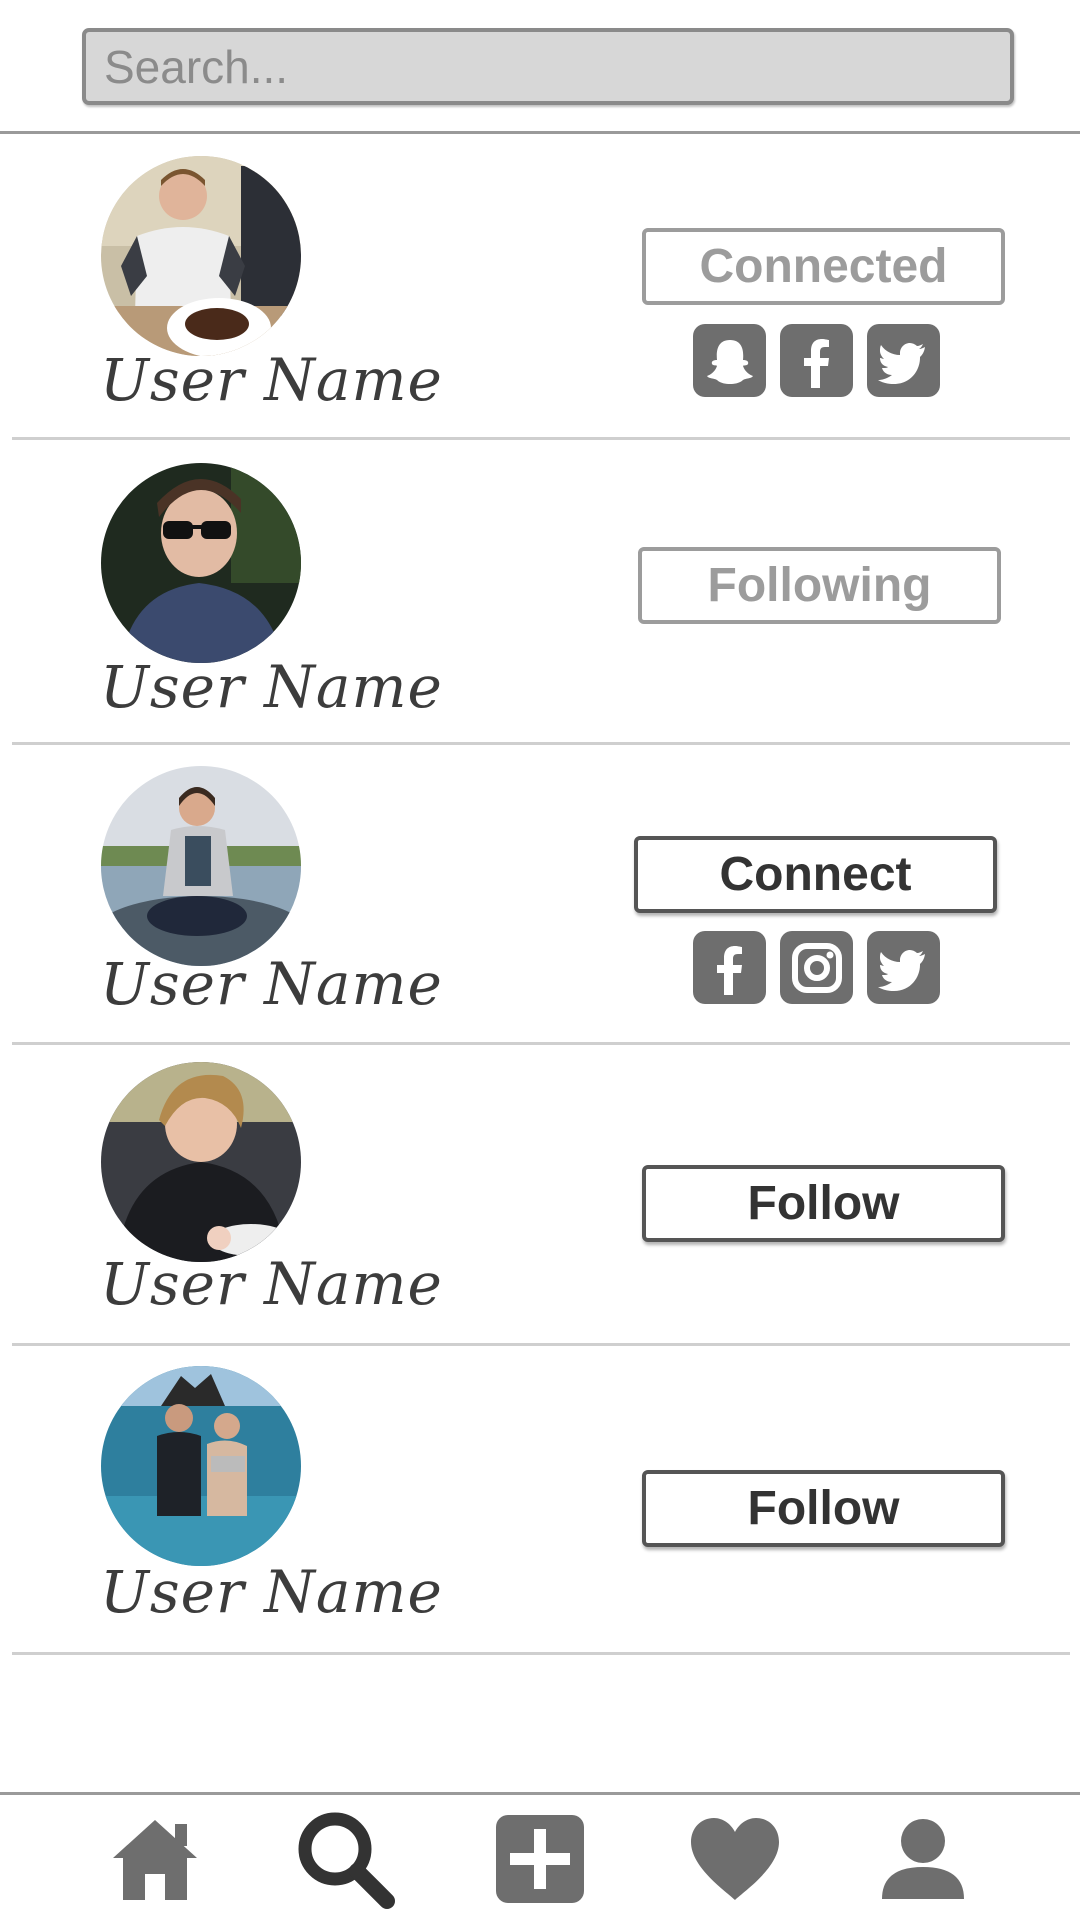 The width and height of the screenshot is (1080, 1920). Describe the element at coordinates (729, 360) in the screenshot. I see `snapchat-icon` at that location.